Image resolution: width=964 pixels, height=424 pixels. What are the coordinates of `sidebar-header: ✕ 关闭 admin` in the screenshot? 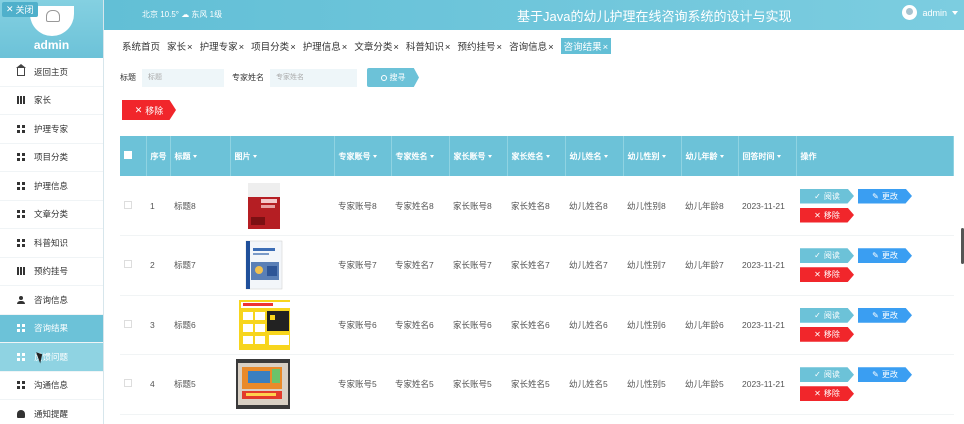 It's located at (51, 29).